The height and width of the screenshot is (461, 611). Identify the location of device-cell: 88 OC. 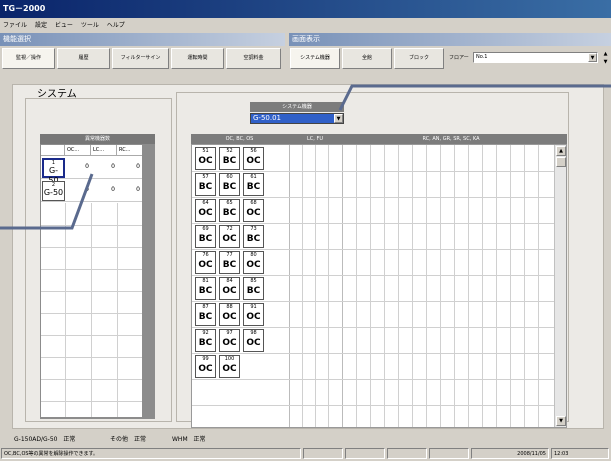
(229, 314).